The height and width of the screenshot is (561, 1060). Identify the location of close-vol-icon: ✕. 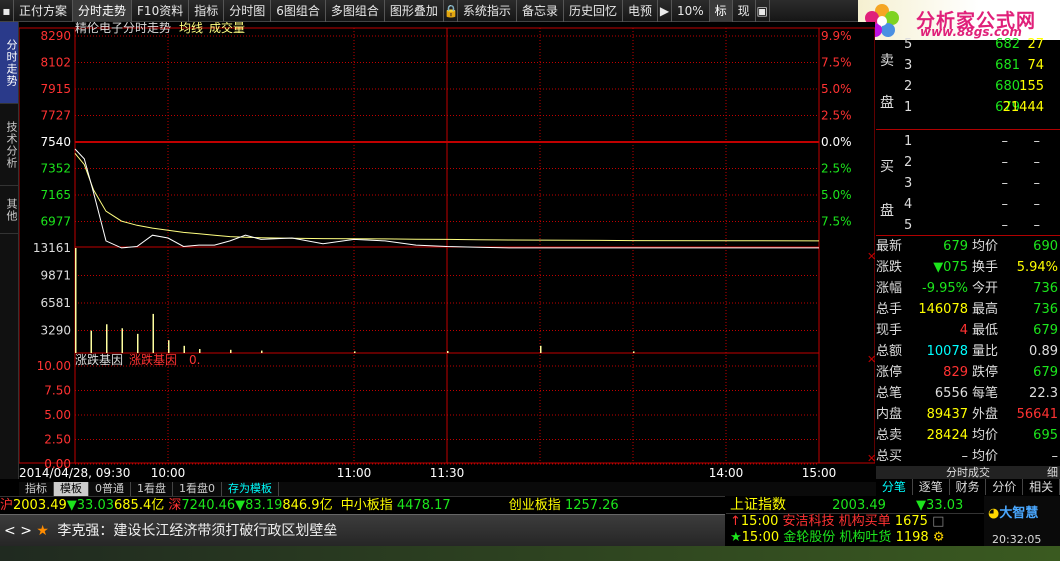
(871, 256).